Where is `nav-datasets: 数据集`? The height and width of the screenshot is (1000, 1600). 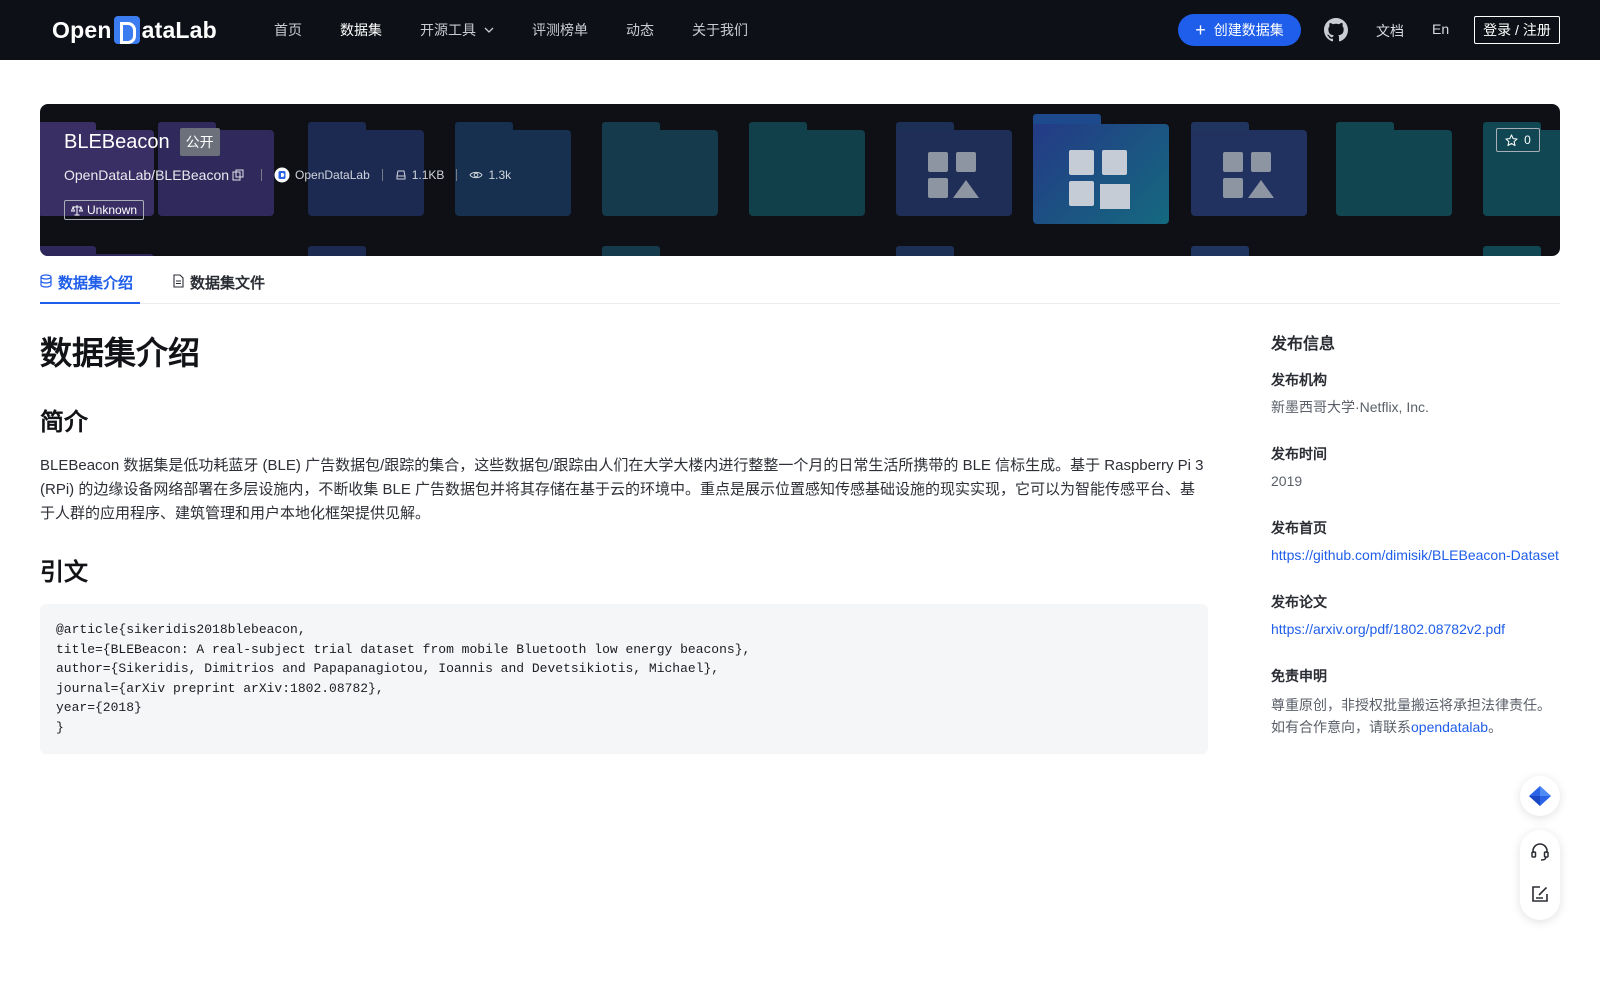
nav-datasets: 数据集 is located at coordinates (361, 30).